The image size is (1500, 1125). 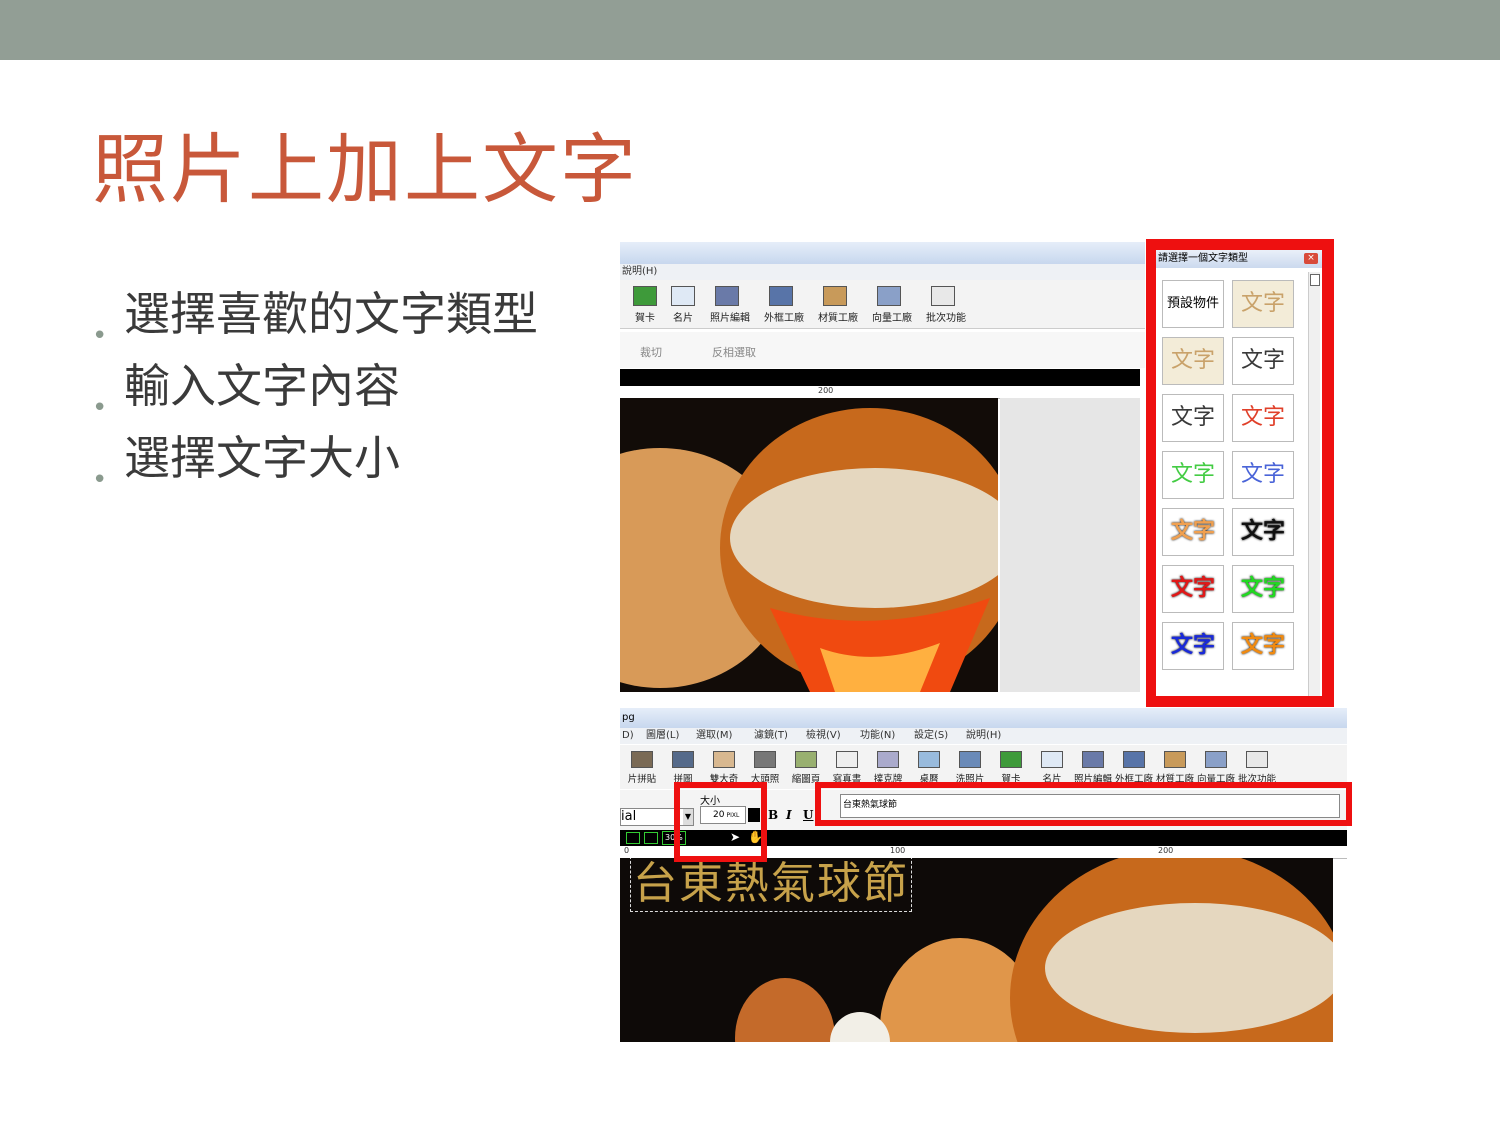 I want to click on toolbar-button: 拼圖, so click(x=683, y=768).